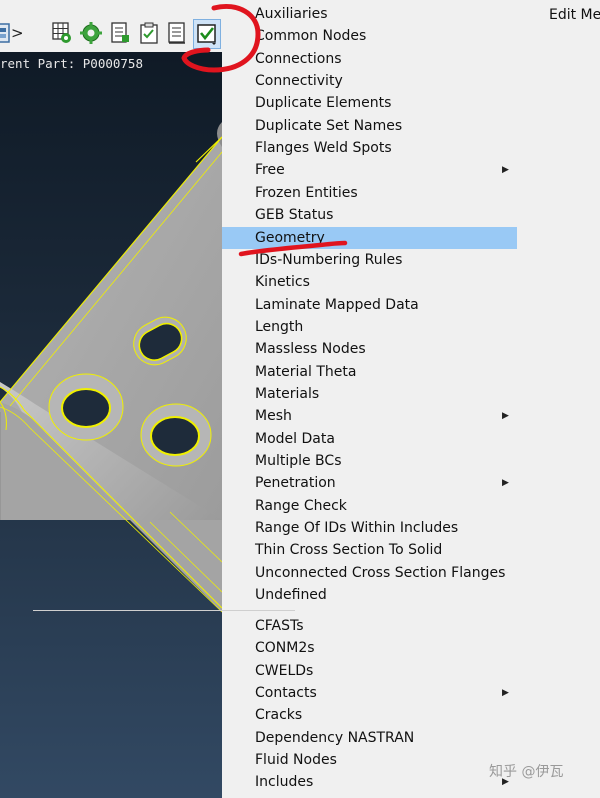 The width and height of the screenshot is (600, 798). I want to click on menu-item-multiple-bcs: Multiple BCs, so click(395, 461).